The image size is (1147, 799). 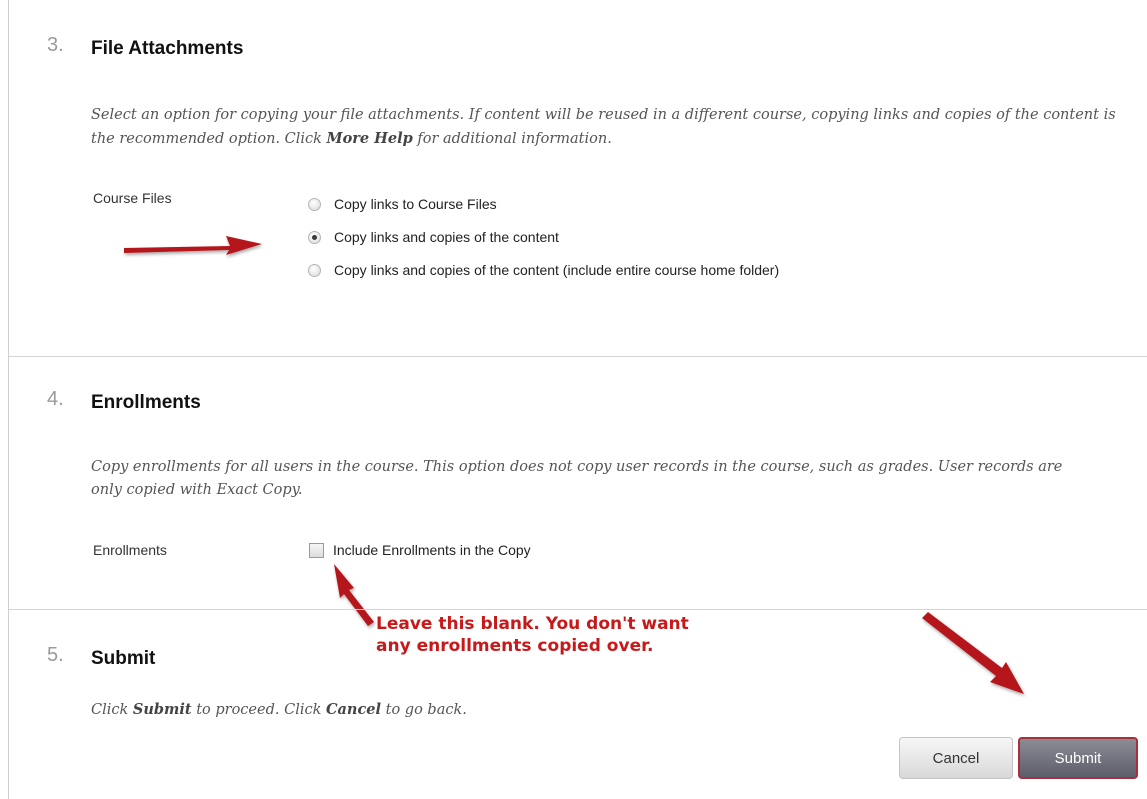 What do you see at coordinates (193, 245) in the screenshot?
I see `right-arrow-annotation-icon` at bounding box center [193, 245].